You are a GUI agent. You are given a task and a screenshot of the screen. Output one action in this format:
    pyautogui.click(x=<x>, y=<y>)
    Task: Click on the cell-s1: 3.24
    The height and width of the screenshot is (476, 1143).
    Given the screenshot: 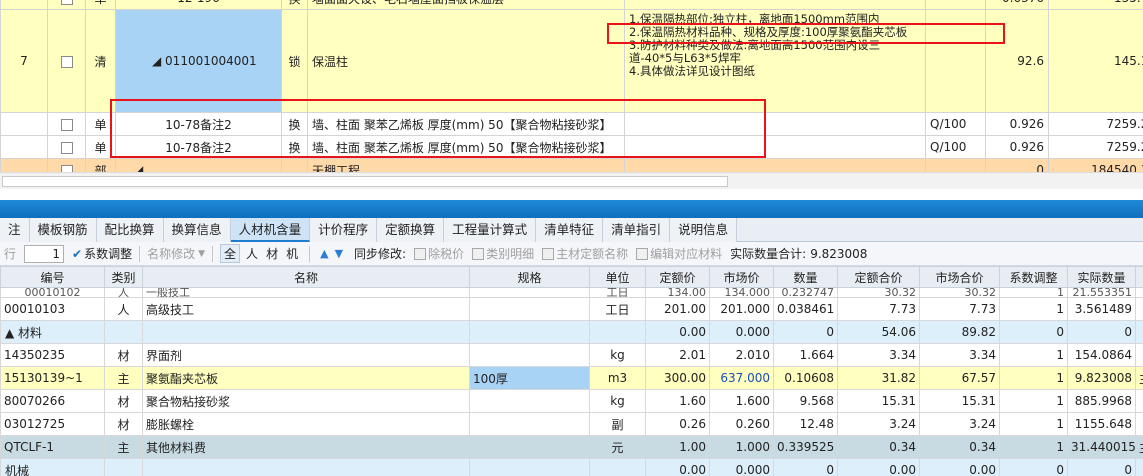 What is the action you would take?
    pyautogui.click(x=878, y=424)
    